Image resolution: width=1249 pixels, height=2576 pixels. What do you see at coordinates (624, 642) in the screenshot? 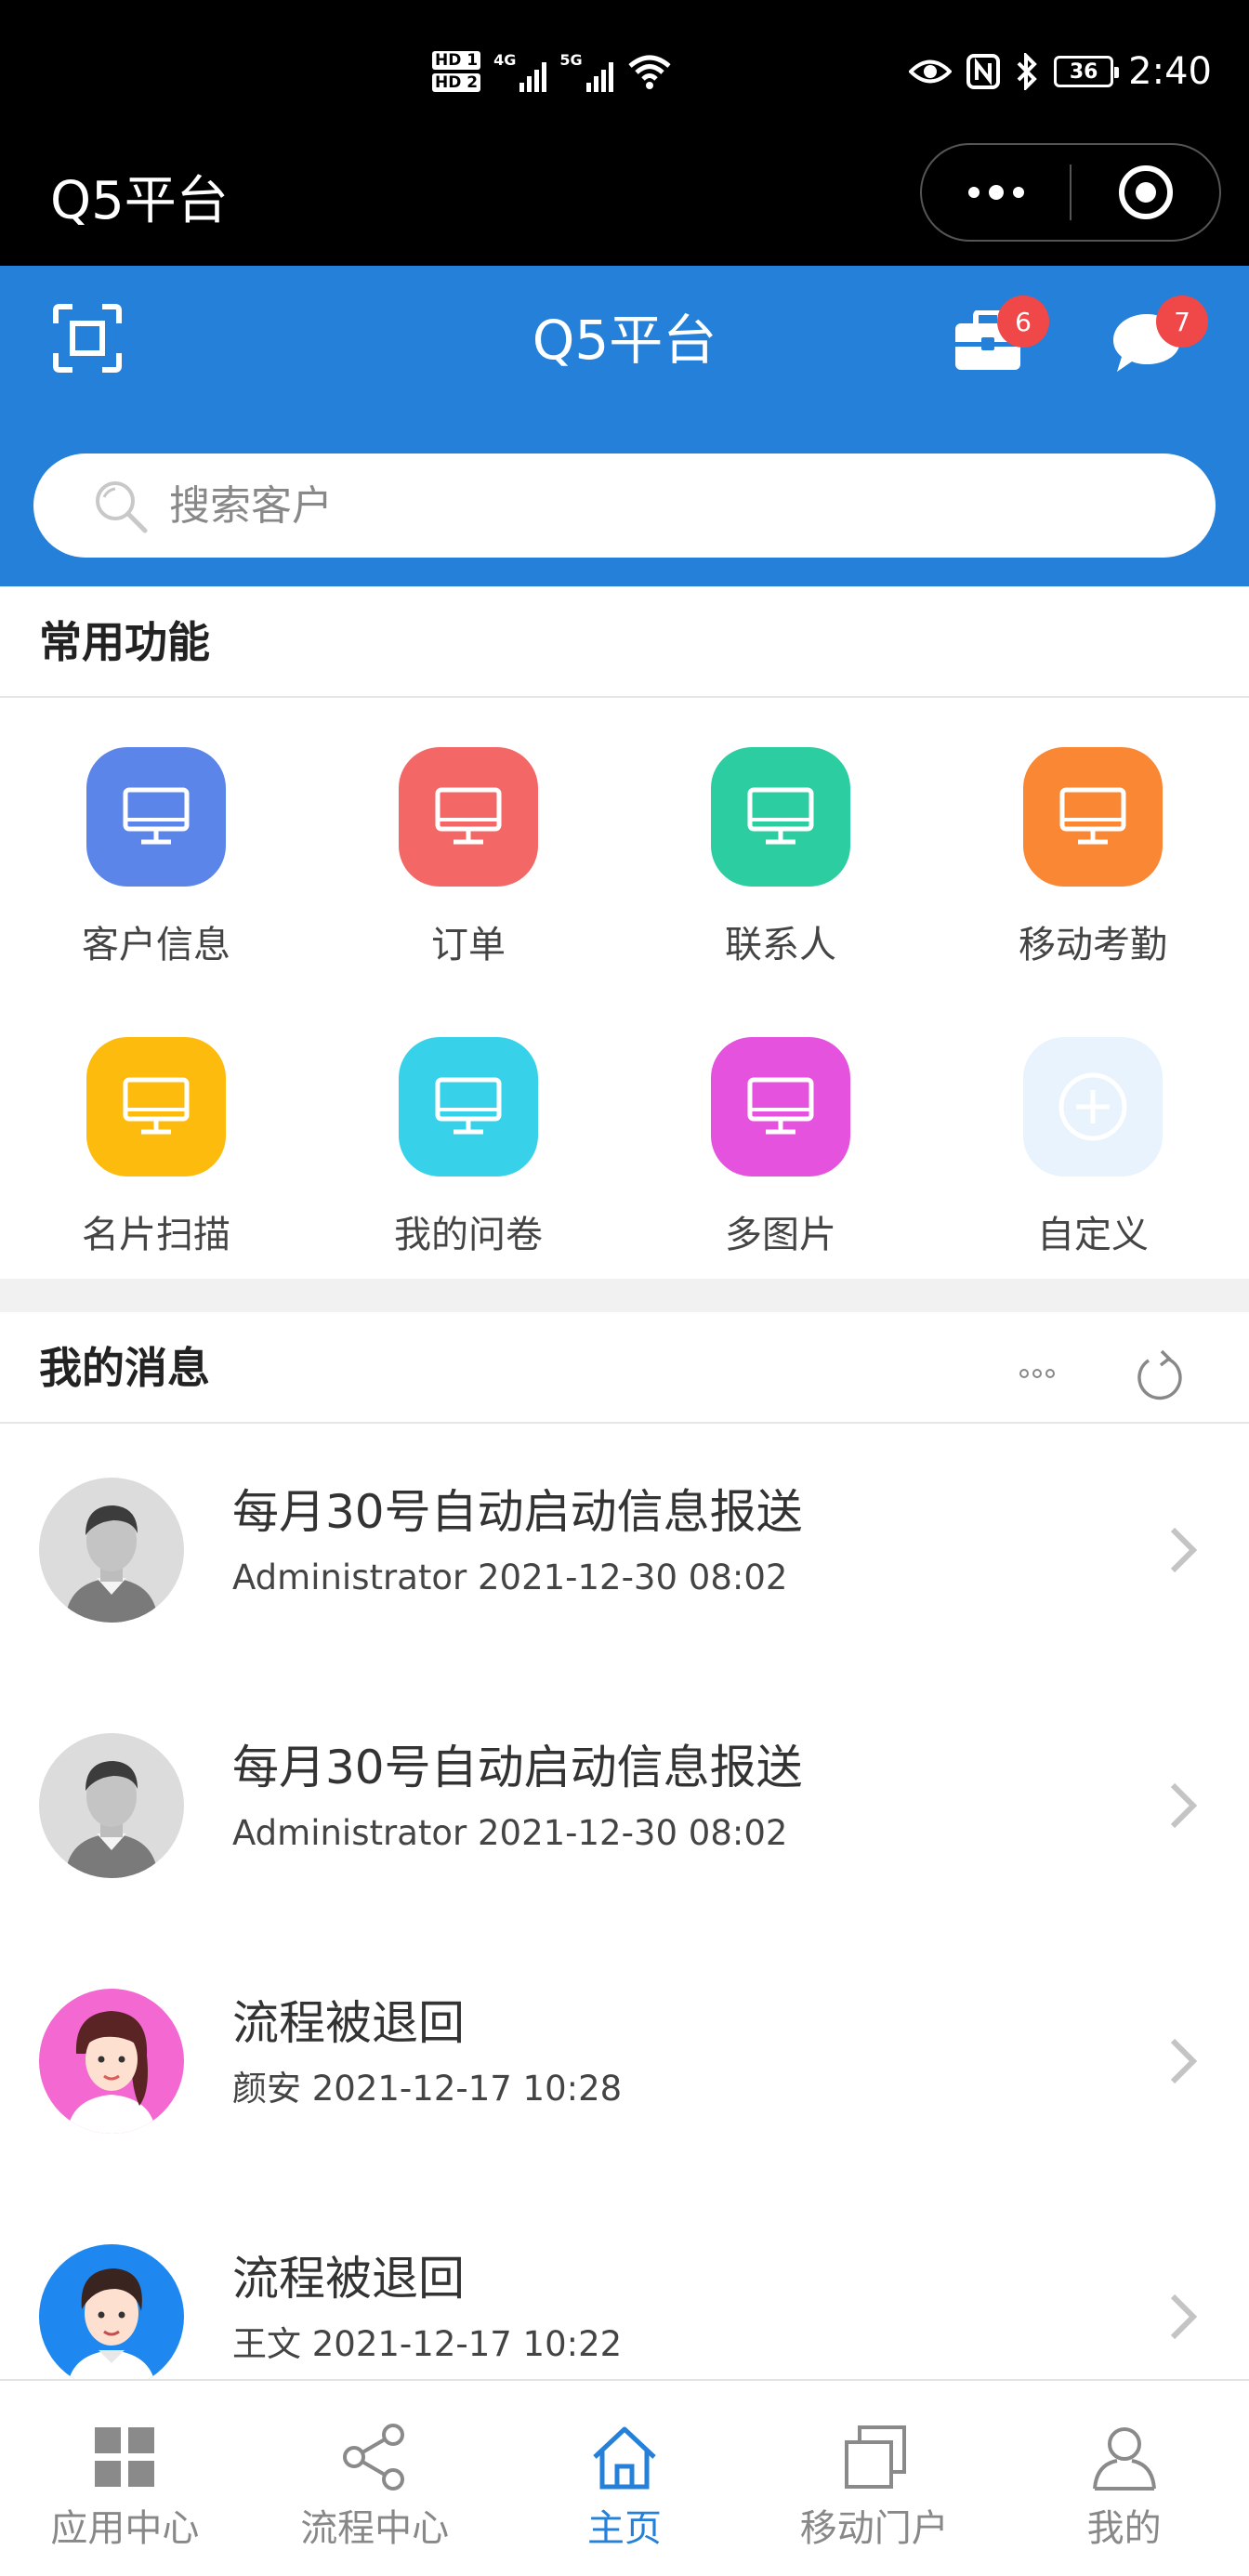
I see `common-functions-header: 常用功能` at bounding box center [624, 642].